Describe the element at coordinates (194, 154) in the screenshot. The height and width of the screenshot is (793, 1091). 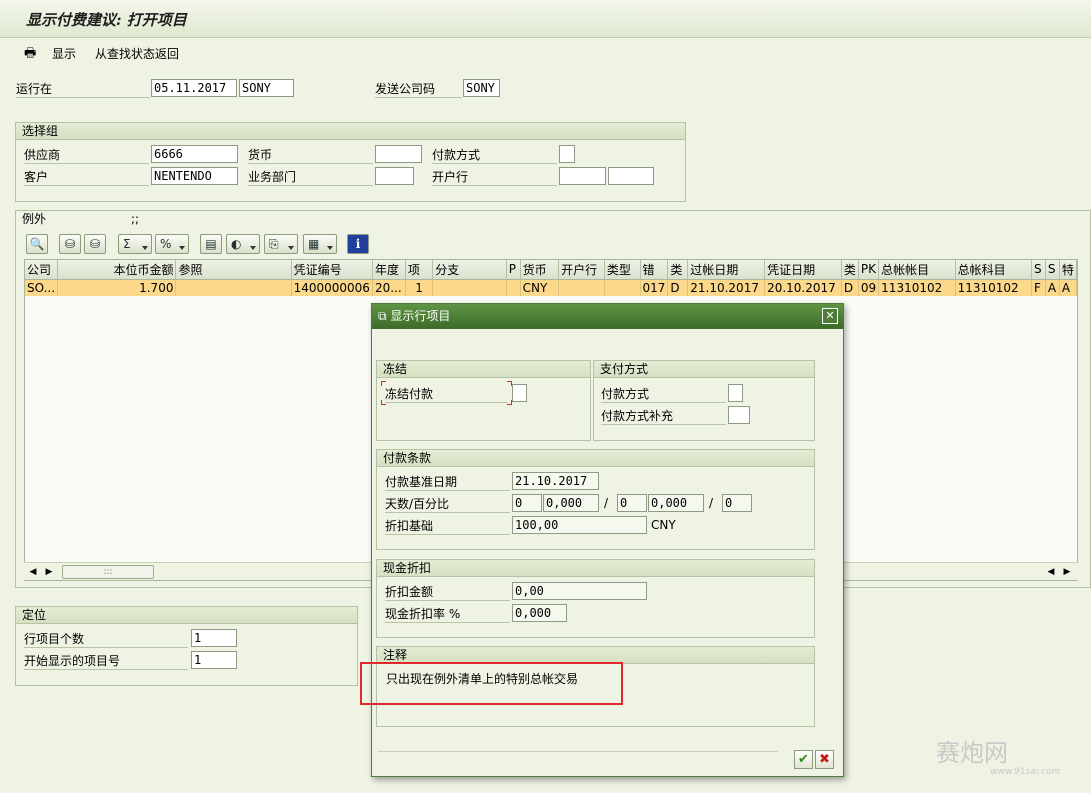
I see `vendor-field: 6666` at that location.